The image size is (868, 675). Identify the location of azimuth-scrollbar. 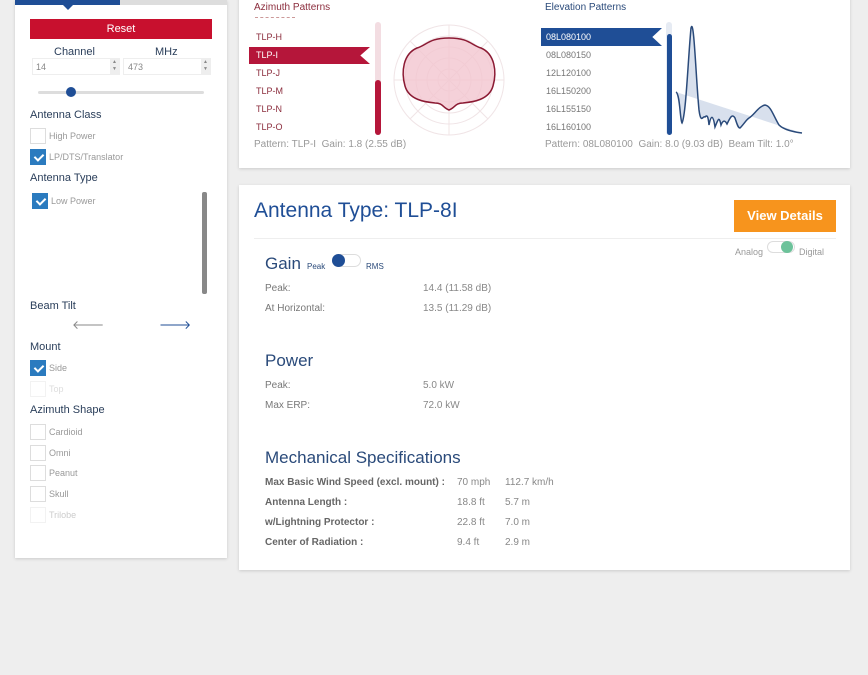
(378, 78).